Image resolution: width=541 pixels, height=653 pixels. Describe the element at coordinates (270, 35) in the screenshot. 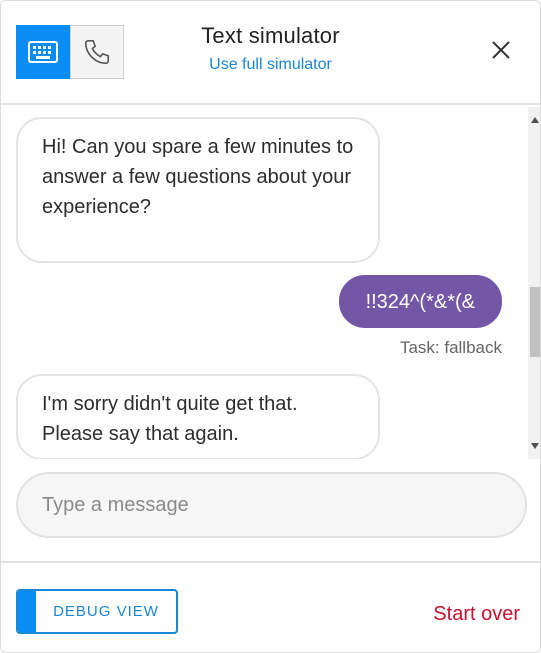

I see `page-title: Text simulator` at that location.